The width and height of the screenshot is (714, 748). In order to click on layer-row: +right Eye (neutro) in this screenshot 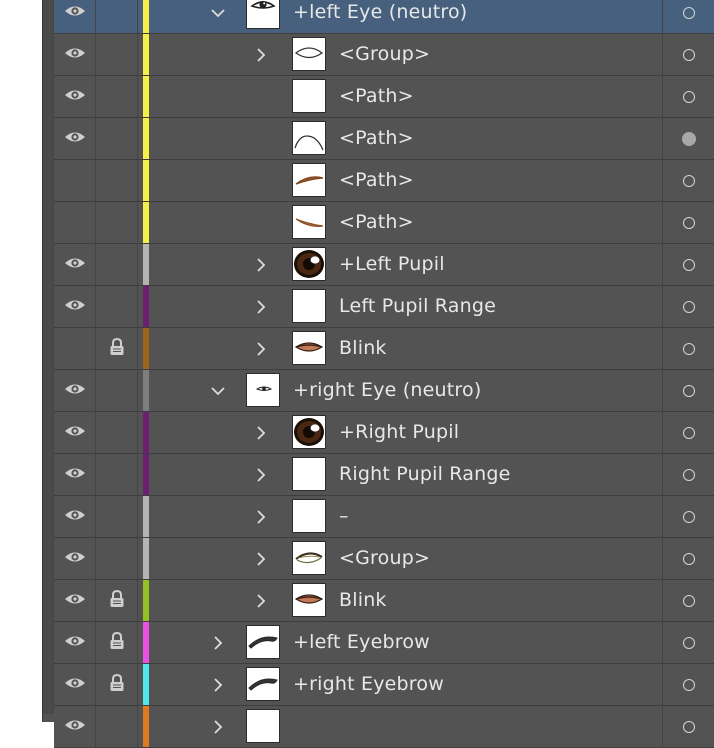, I will do `click(384, 391)`.